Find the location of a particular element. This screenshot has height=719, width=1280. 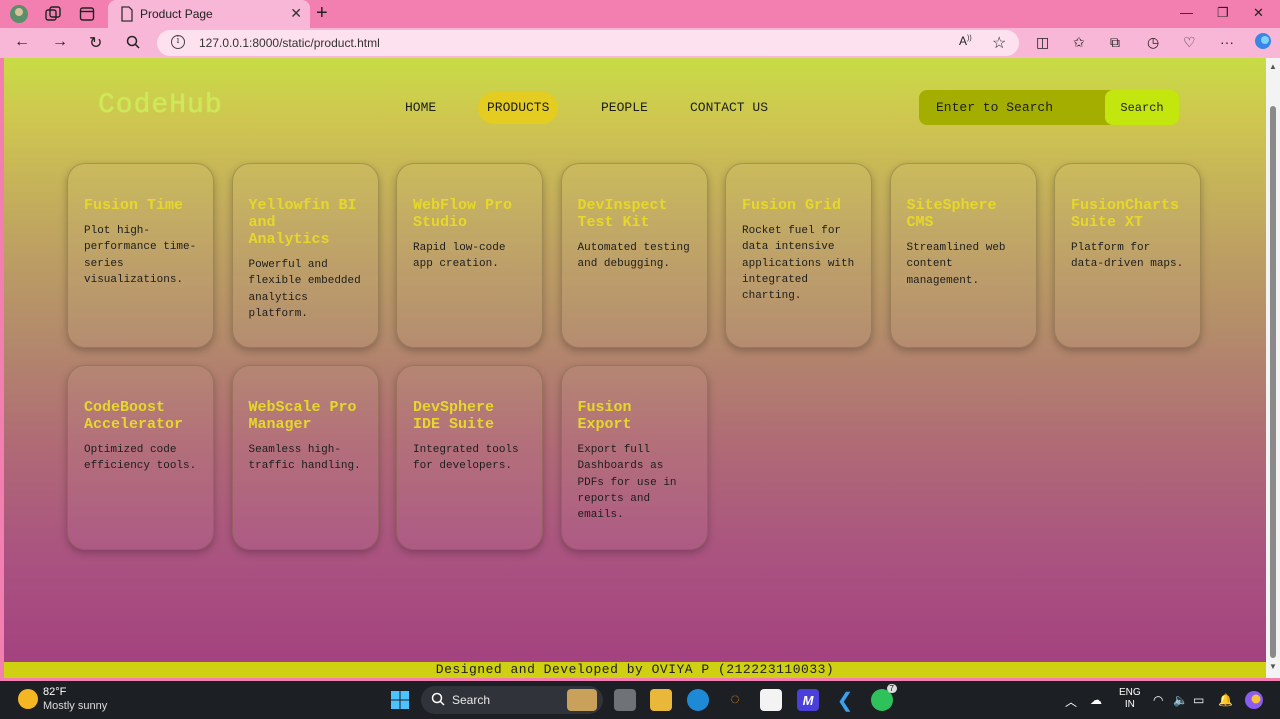

product-title: Fusion Export is located at coordinates (604, 416).